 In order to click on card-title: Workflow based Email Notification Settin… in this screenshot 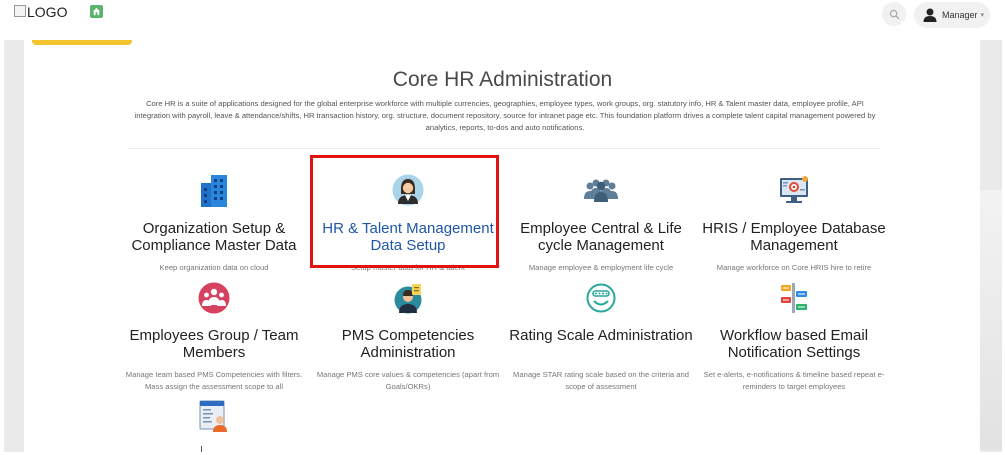, I will do `click(794, 344)`.